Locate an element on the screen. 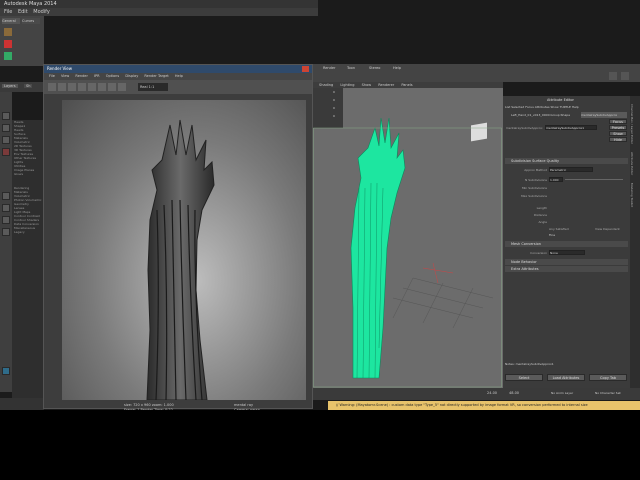 The width and height of the screenshot is (640, 480). camera-select: Real 1:1 is located at coordinates (153, 87).